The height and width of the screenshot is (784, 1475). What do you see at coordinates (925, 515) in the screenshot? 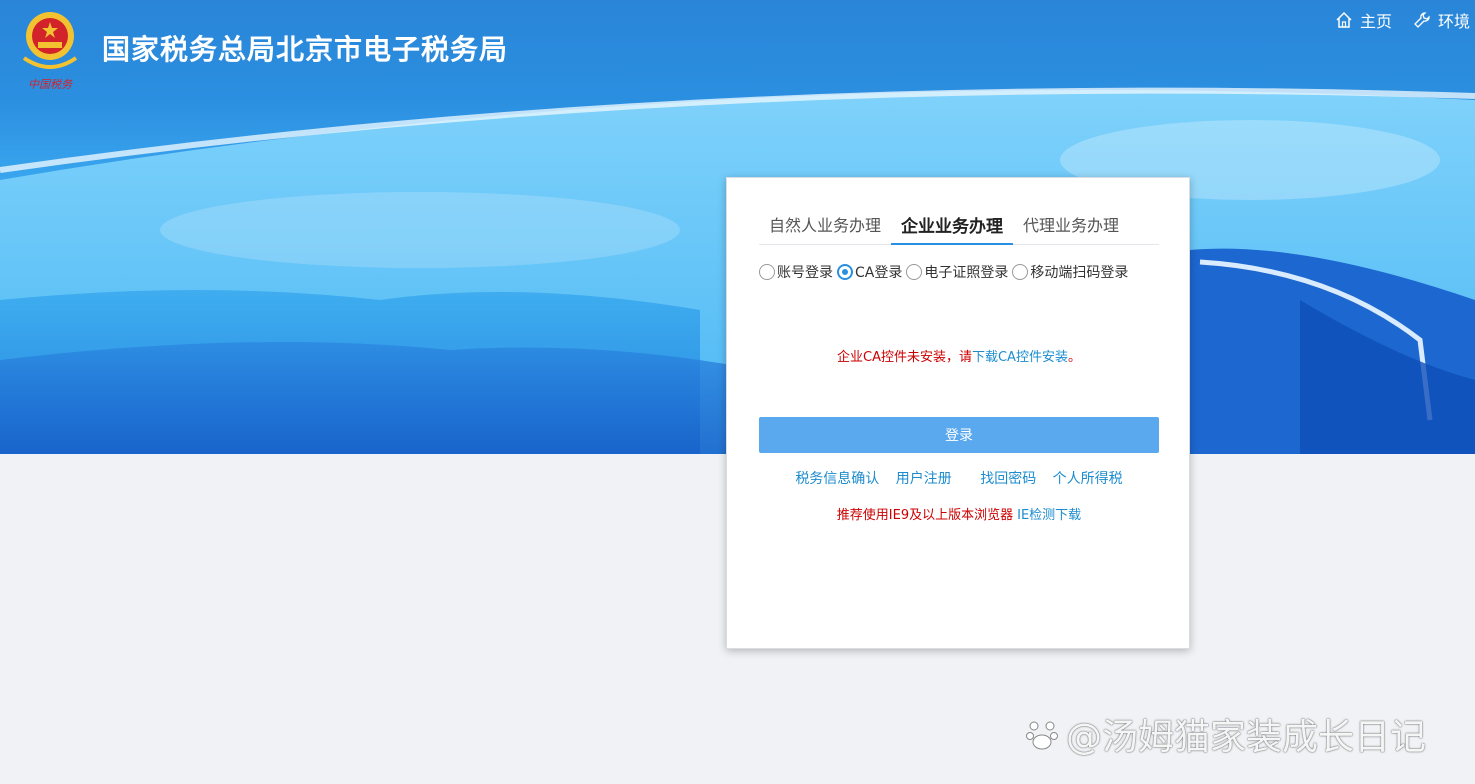
I see `browser-warning-text: 推荐使用IE9及以上版本浏览器` at bounding box center [925, 515].